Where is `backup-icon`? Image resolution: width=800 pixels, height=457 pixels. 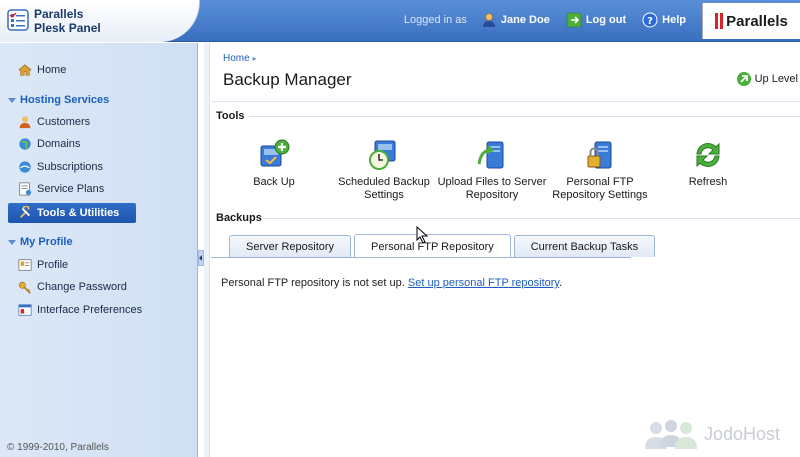
backup-icon is located at coordinates (275, 153).